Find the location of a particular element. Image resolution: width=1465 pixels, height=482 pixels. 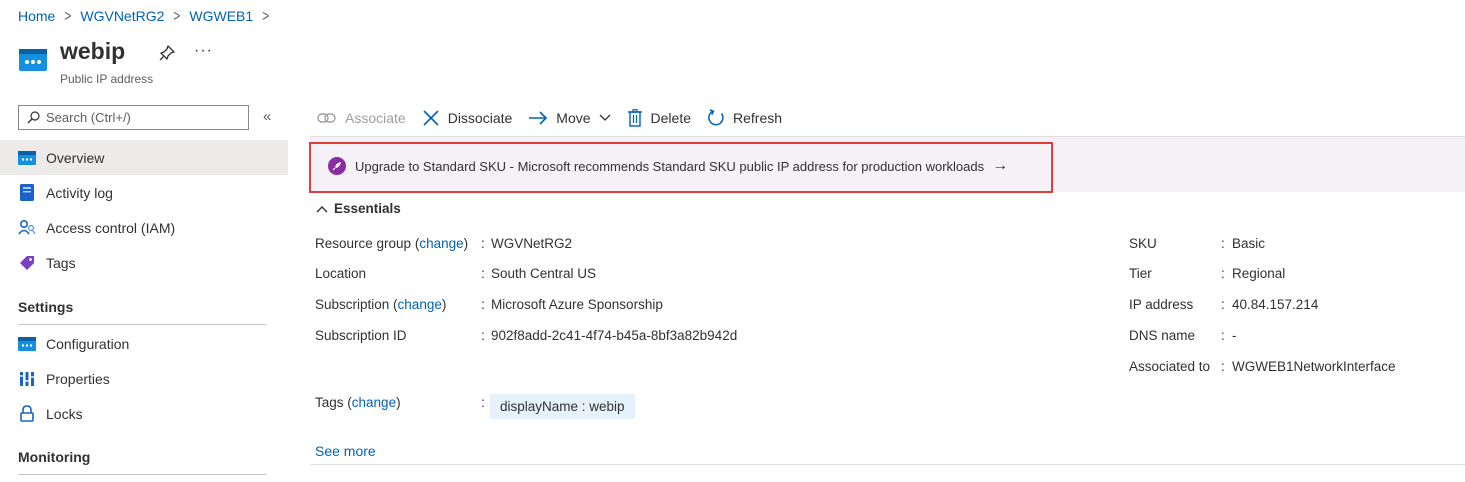

breadcrumb-resource-group: WGVNetRG2 is located at coordinates (122, 16).